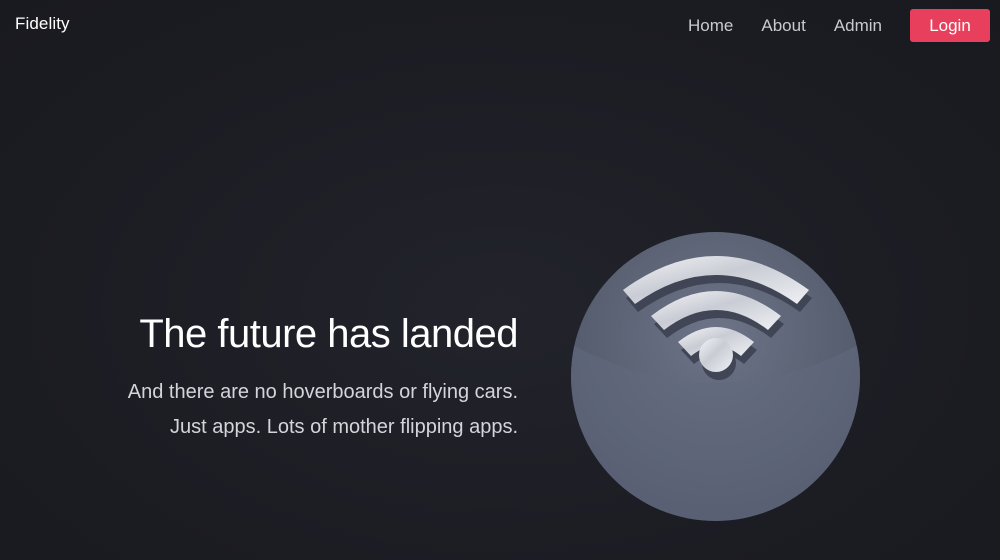 The image size is (1000, 560). Describe the element at coordinates (328, 334) in the screenshot. I see `hero-title: The future has landed` at that location.